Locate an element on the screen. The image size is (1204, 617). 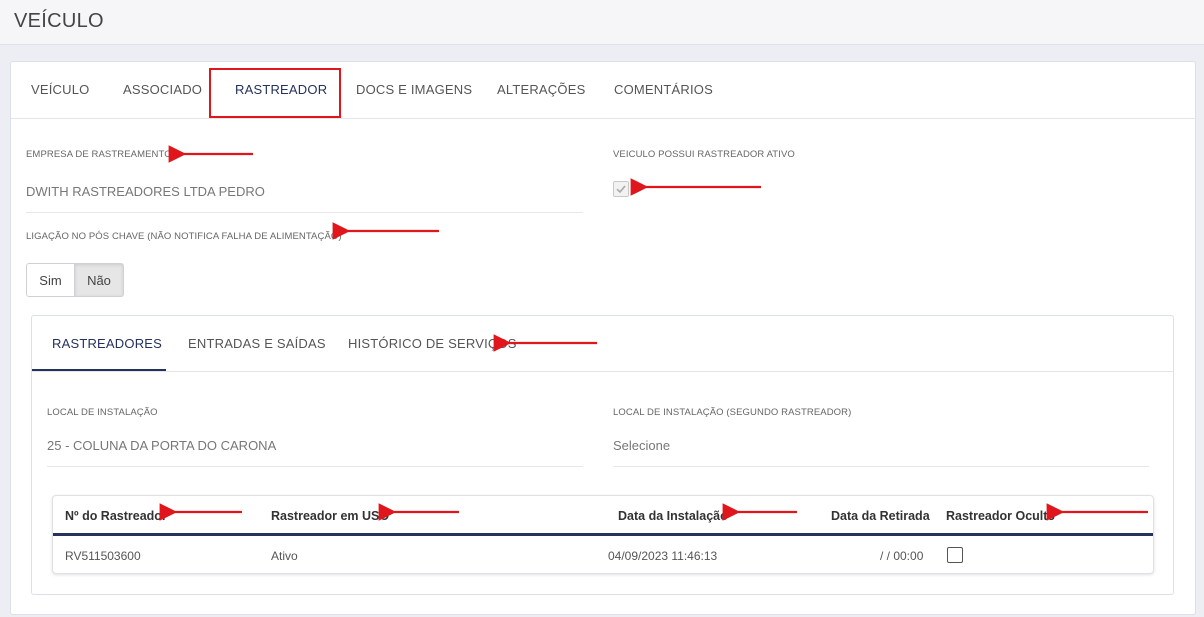
active-subtab-indicator is located at coordinates (99, 370).